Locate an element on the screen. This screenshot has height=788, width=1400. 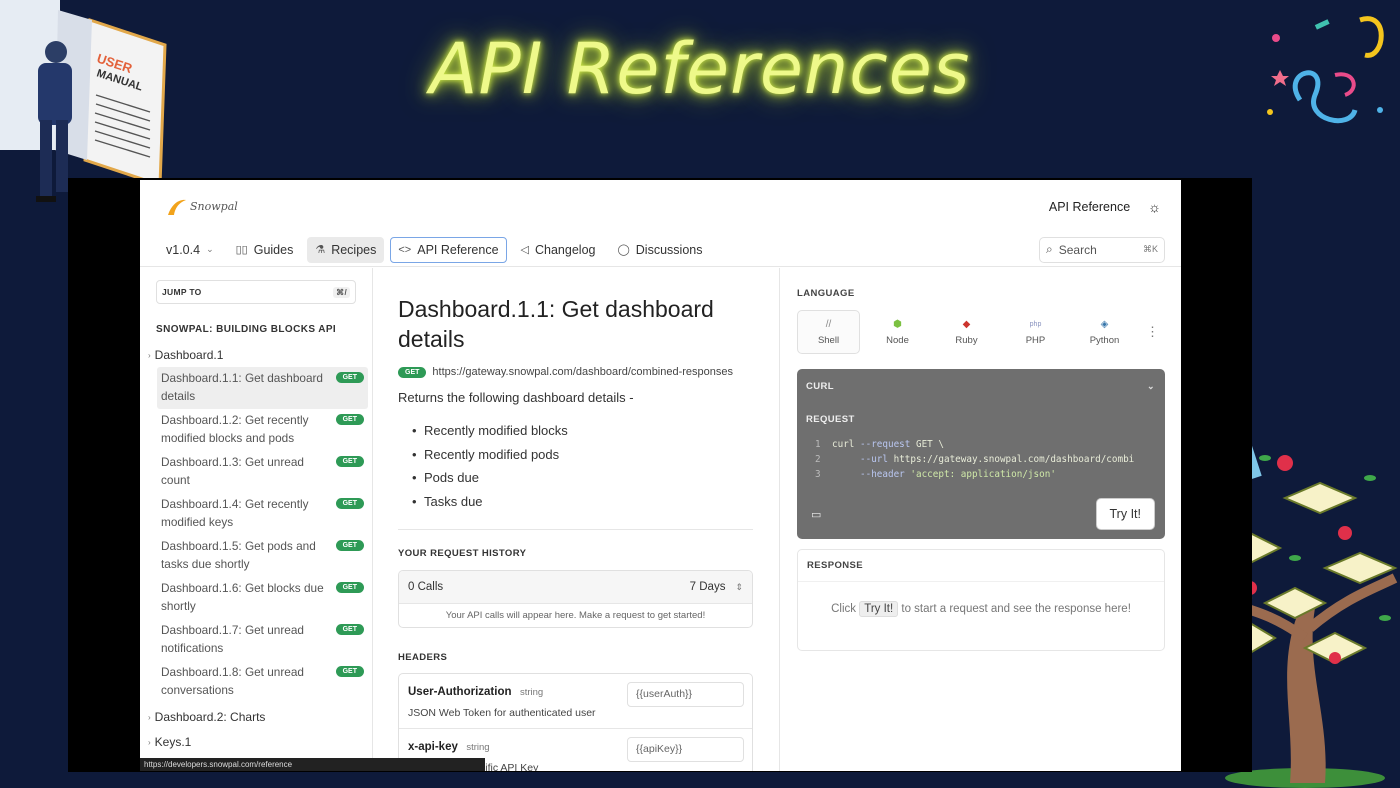
history-range-select: 7 Days ⇕ is located at coordinates (716, 587).